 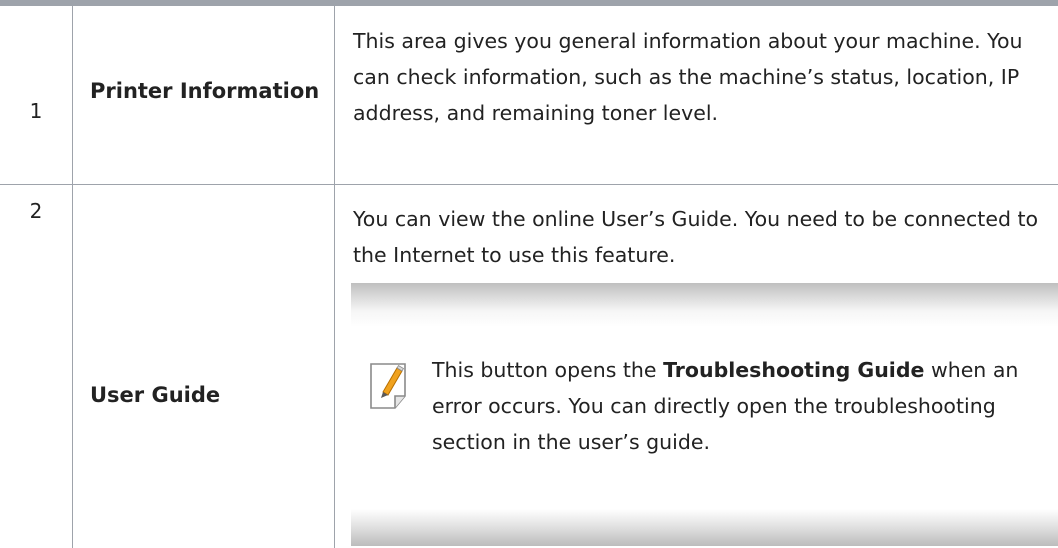 What do you see at coordinates (36, 211) in the screenshot?
I see `row-number: 2` at bounding box center [36, 211].